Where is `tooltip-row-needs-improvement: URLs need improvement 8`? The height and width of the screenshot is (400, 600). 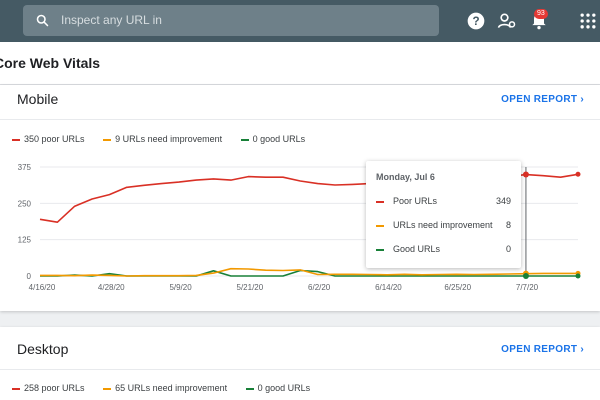
tooltip-row-needs-improvement: URLs need improvement 8 is located at coordinates (443, 226).